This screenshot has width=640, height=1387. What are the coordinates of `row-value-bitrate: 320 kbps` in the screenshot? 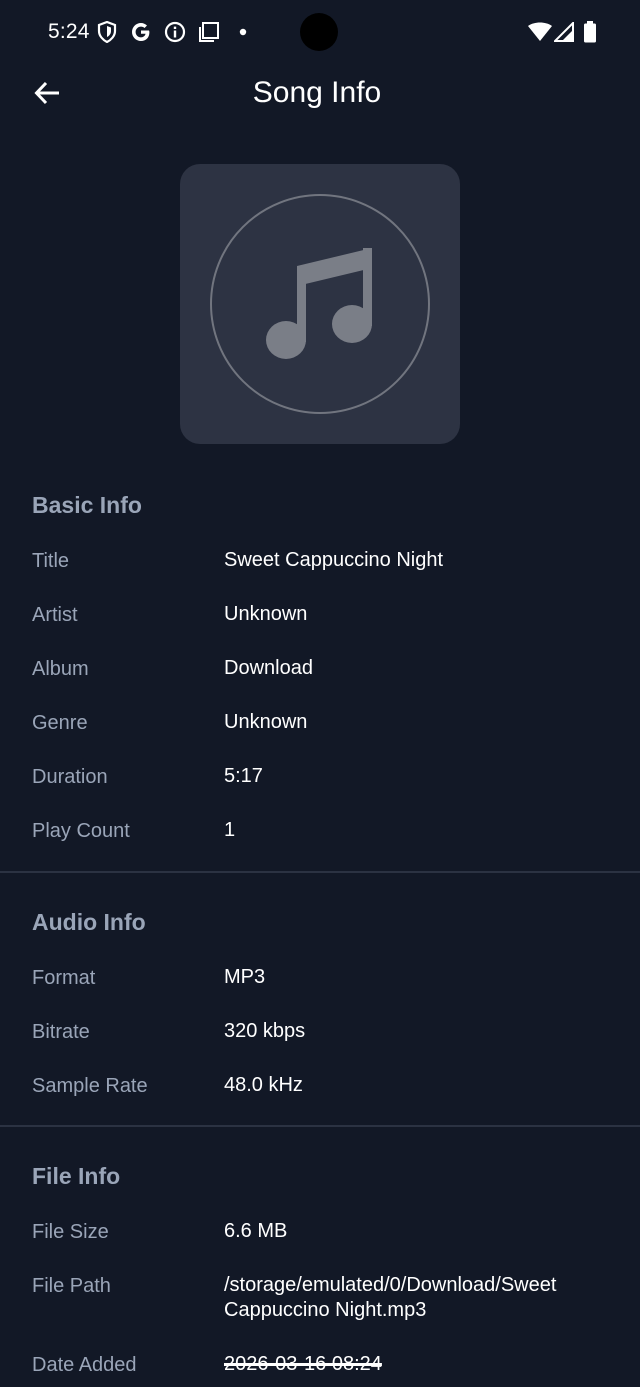 It's located at (265, 1031).